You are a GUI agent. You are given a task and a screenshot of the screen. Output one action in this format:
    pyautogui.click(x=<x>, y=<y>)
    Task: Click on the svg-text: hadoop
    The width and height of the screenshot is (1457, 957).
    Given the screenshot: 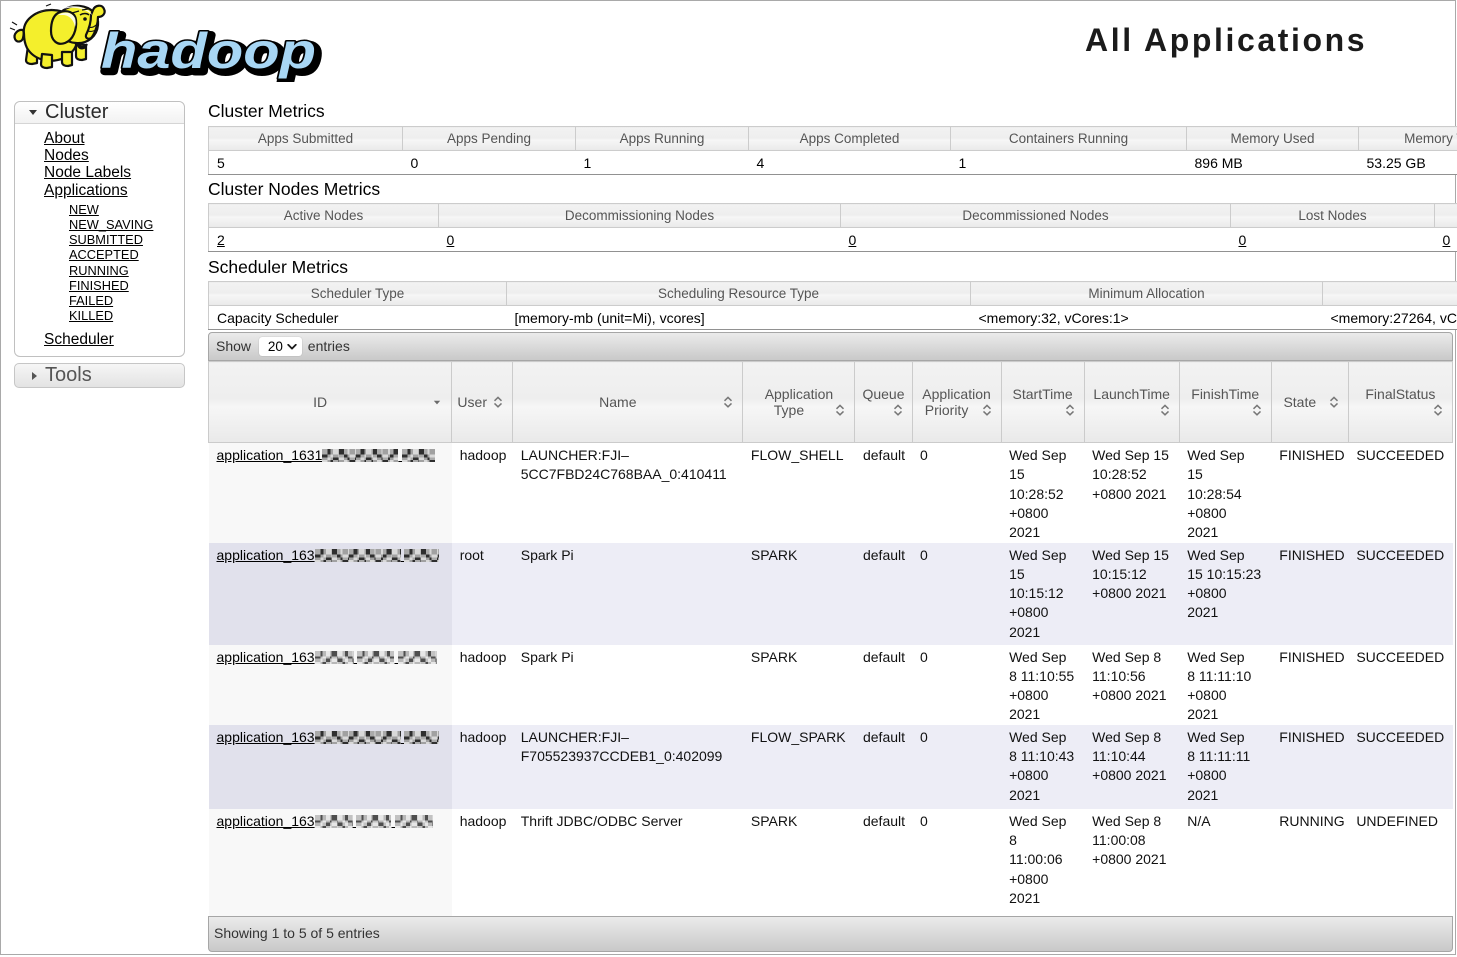 What is the action you would take?
    pyautogui.click(x=208, y=51)
    